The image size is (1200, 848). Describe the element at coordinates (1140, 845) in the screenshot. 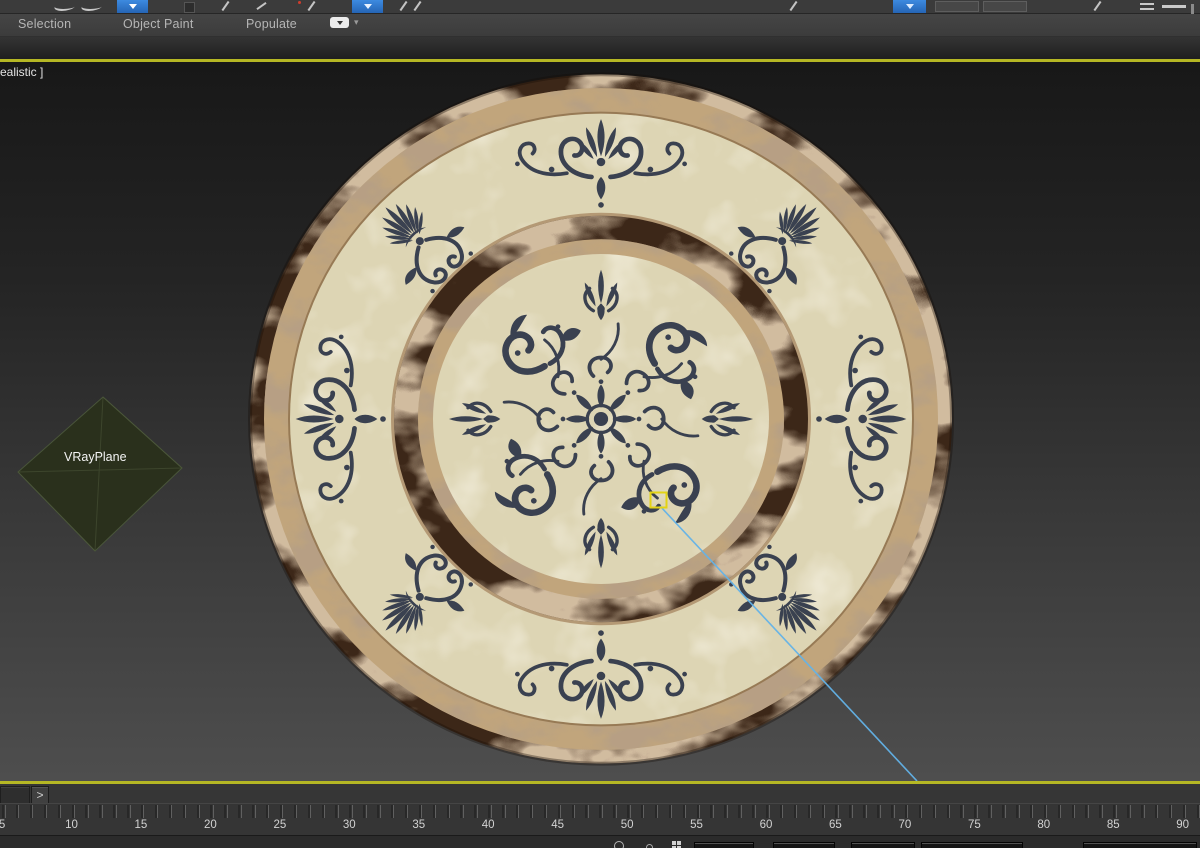

I see `time-tag-field` at that location.